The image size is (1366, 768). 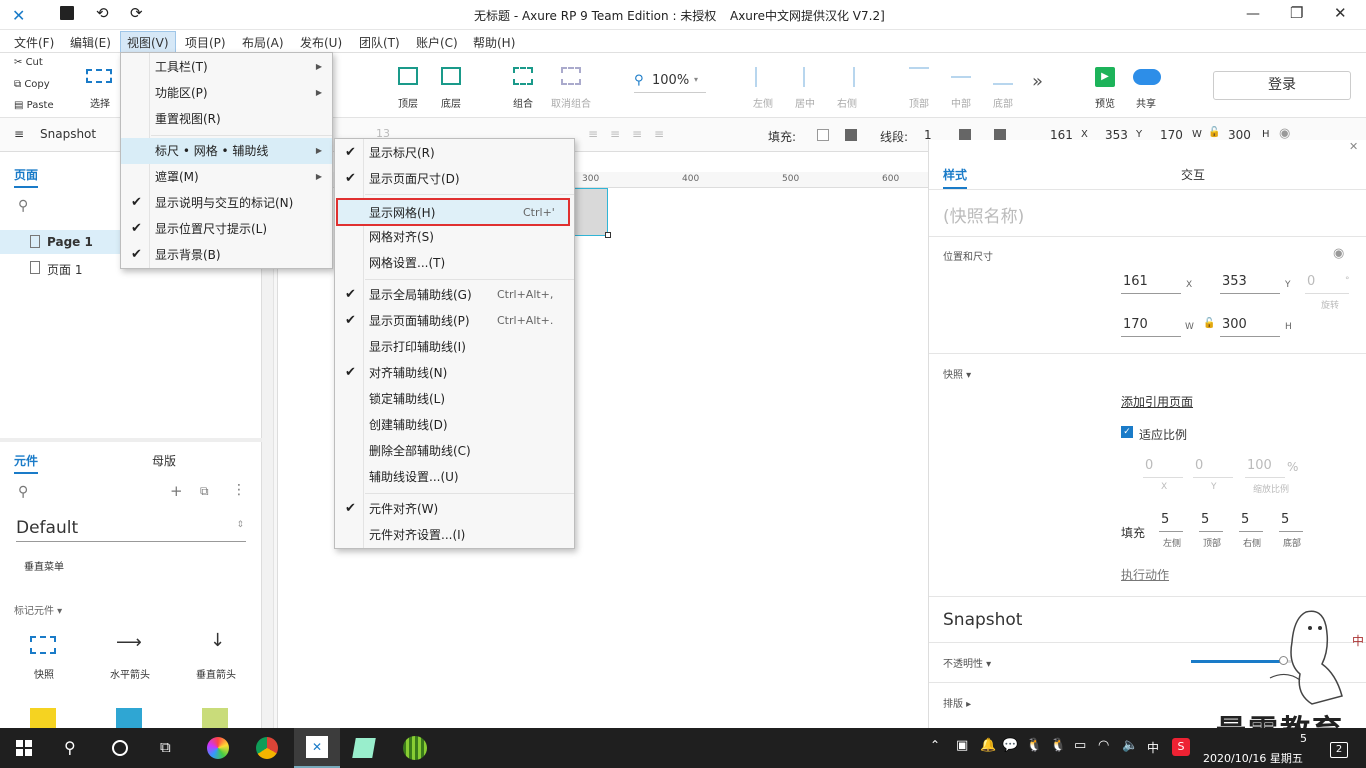 I want to click on text-justify-icon: ≡, so click(x=659, y=134).